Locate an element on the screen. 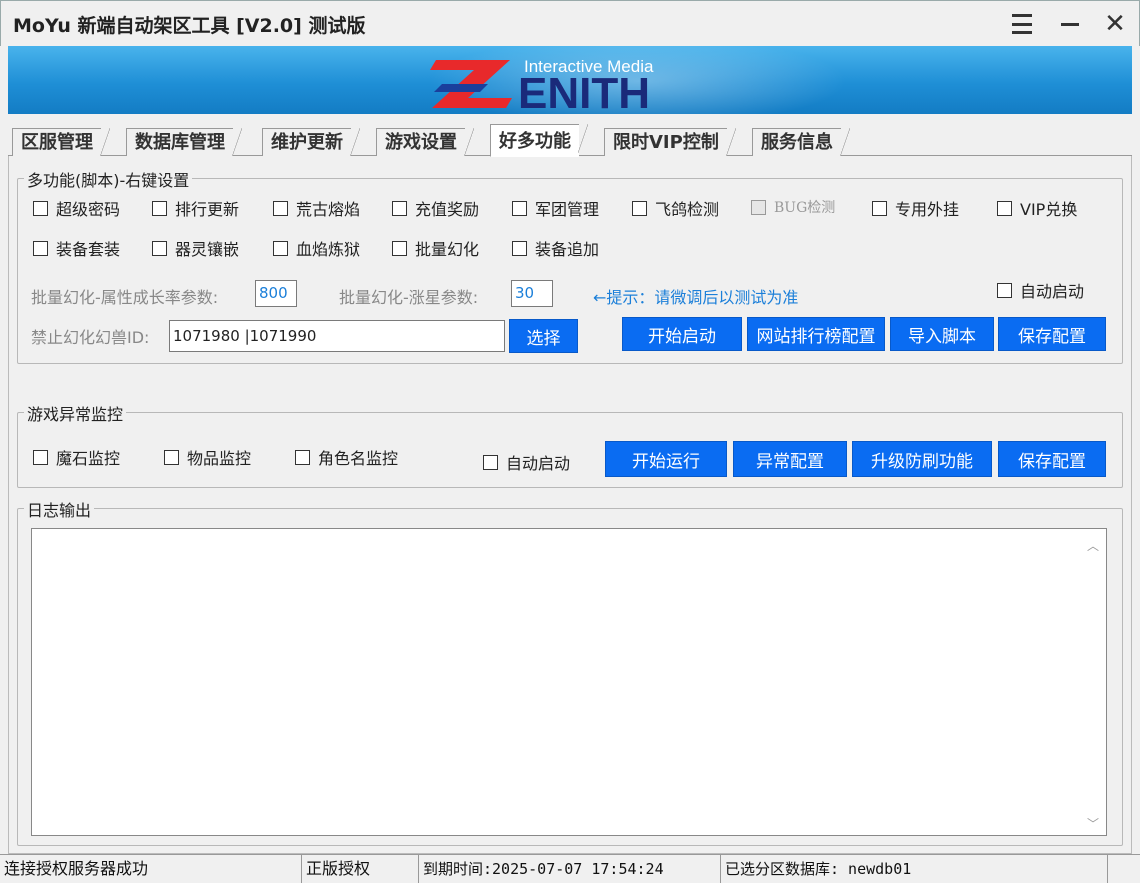 This screenshot has width=1140, height=883. star-param-input: 30 is located at coordinates (532, 293).